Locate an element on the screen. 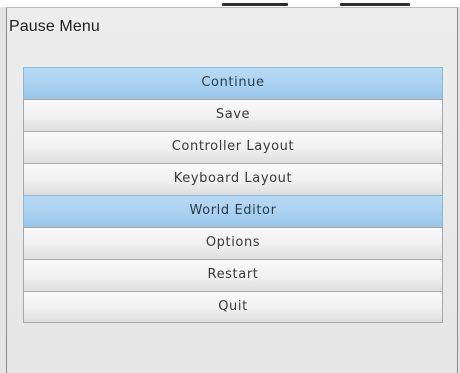 Image resolution: width=460 pixels, height=373 pixels. quit-button: Quit is located at coordinates (233, 307).